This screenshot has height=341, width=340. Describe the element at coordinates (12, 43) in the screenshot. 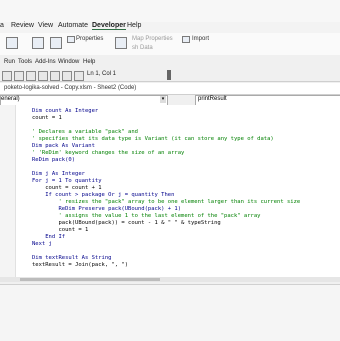

I see `visual-basic-icon` at that location.